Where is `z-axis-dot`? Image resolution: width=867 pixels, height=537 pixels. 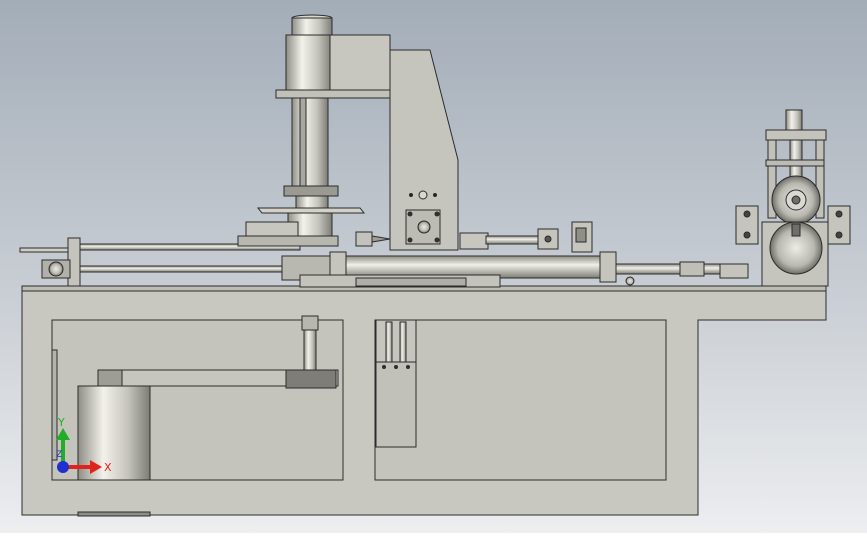 z-axis-dot is located at coordinates (63, 467).